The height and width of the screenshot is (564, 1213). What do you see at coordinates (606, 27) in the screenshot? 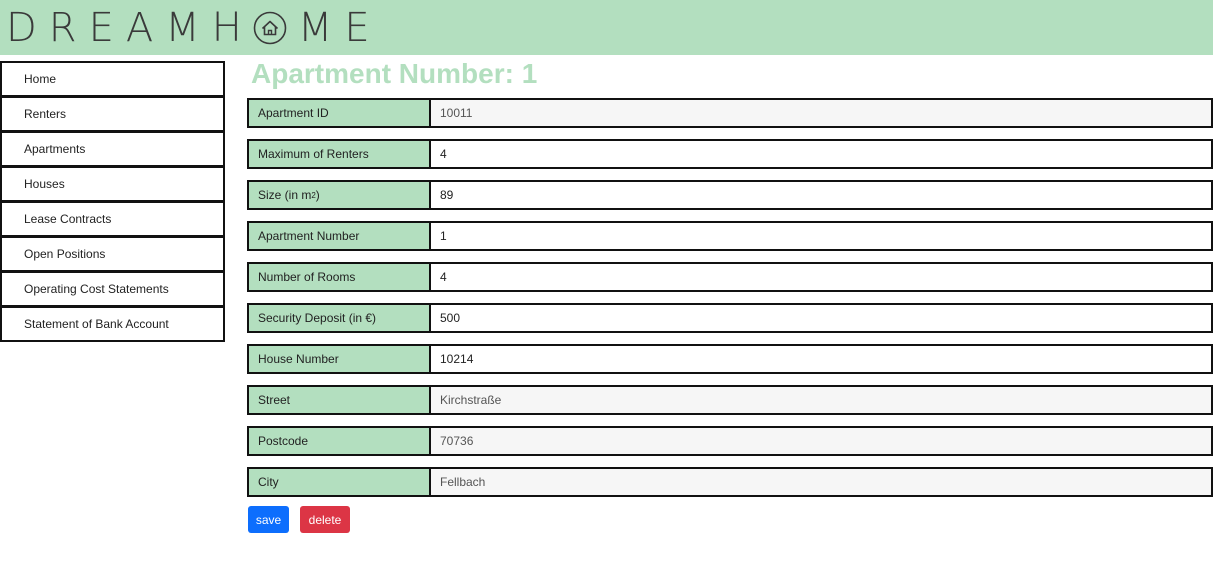
I see `header-bar: DREAMH ME` at bounding box center [606, 27].